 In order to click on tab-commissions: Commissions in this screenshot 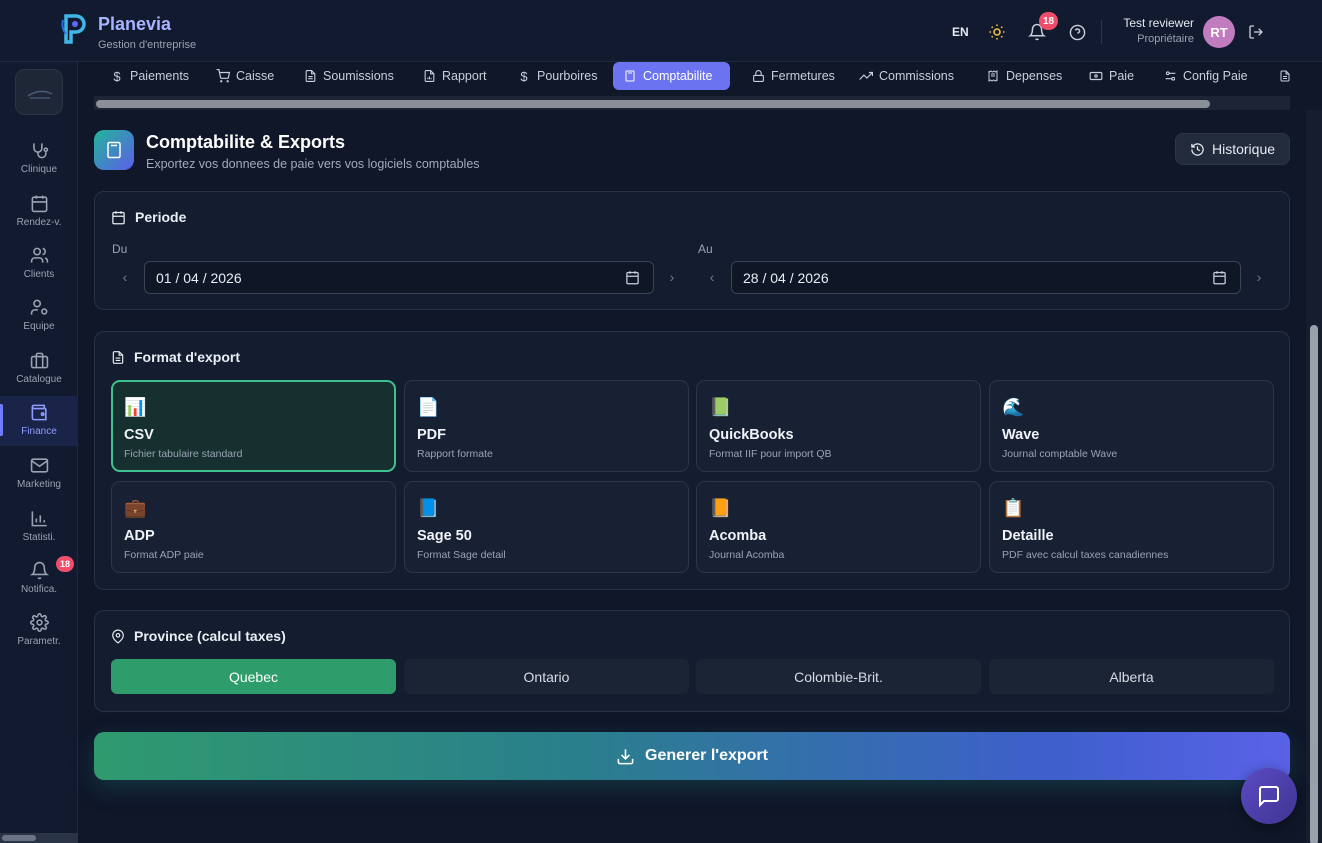, I will do `click(906, 76)`.